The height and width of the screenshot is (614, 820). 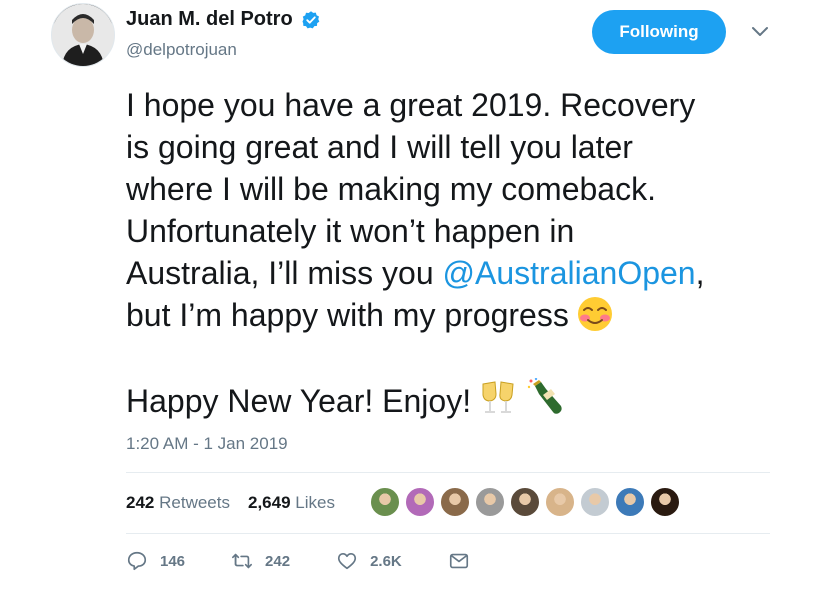 I want to click on author-name: Juan M. del Potro, so click(x=209, y=19).